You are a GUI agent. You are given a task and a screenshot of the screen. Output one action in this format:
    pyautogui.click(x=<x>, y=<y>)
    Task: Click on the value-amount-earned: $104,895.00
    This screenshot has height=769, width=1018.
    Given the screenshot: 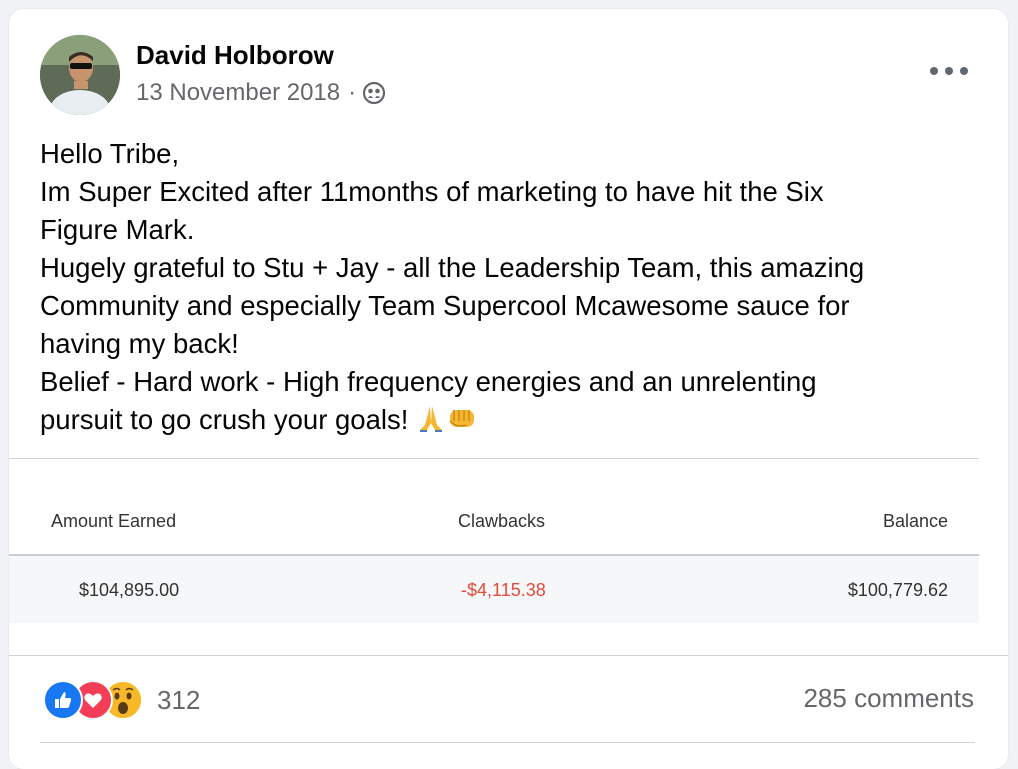 What is the action you would take?
    pyautogui.click(x=129, y=590)
    